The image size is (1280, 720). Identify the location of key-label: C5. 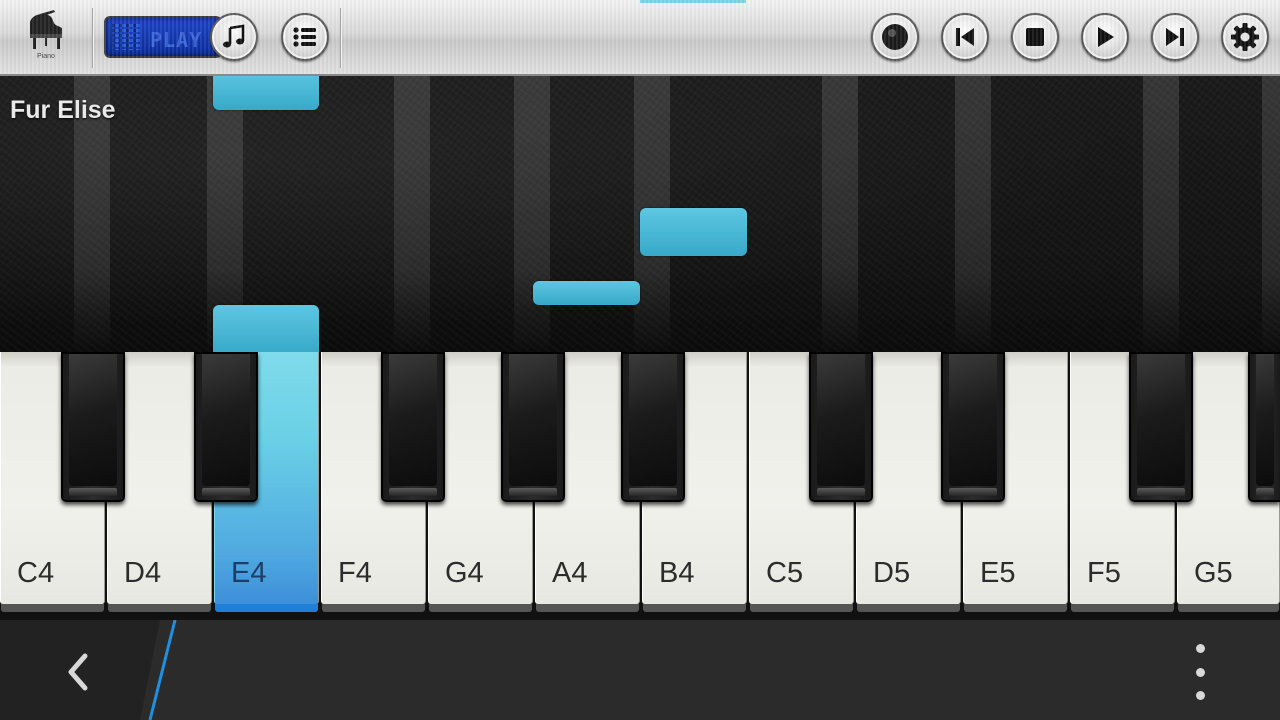
(785, 573).